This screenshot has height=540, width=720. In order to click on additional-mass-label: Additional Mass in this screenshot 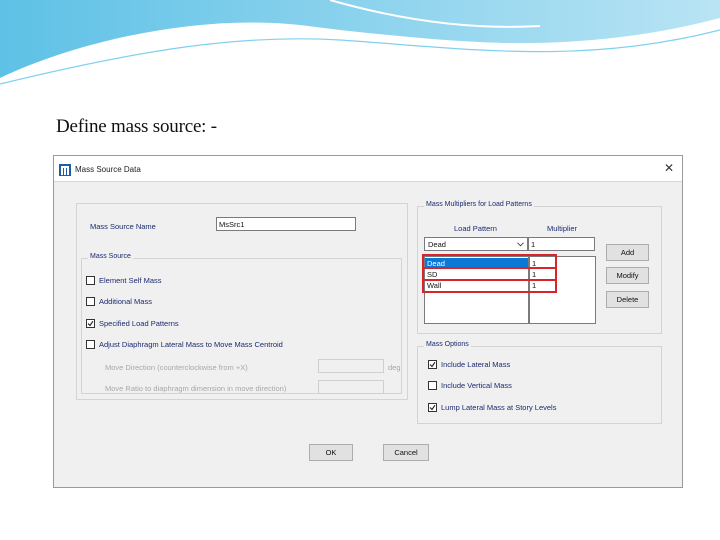, I will do `click(125, 301)`.